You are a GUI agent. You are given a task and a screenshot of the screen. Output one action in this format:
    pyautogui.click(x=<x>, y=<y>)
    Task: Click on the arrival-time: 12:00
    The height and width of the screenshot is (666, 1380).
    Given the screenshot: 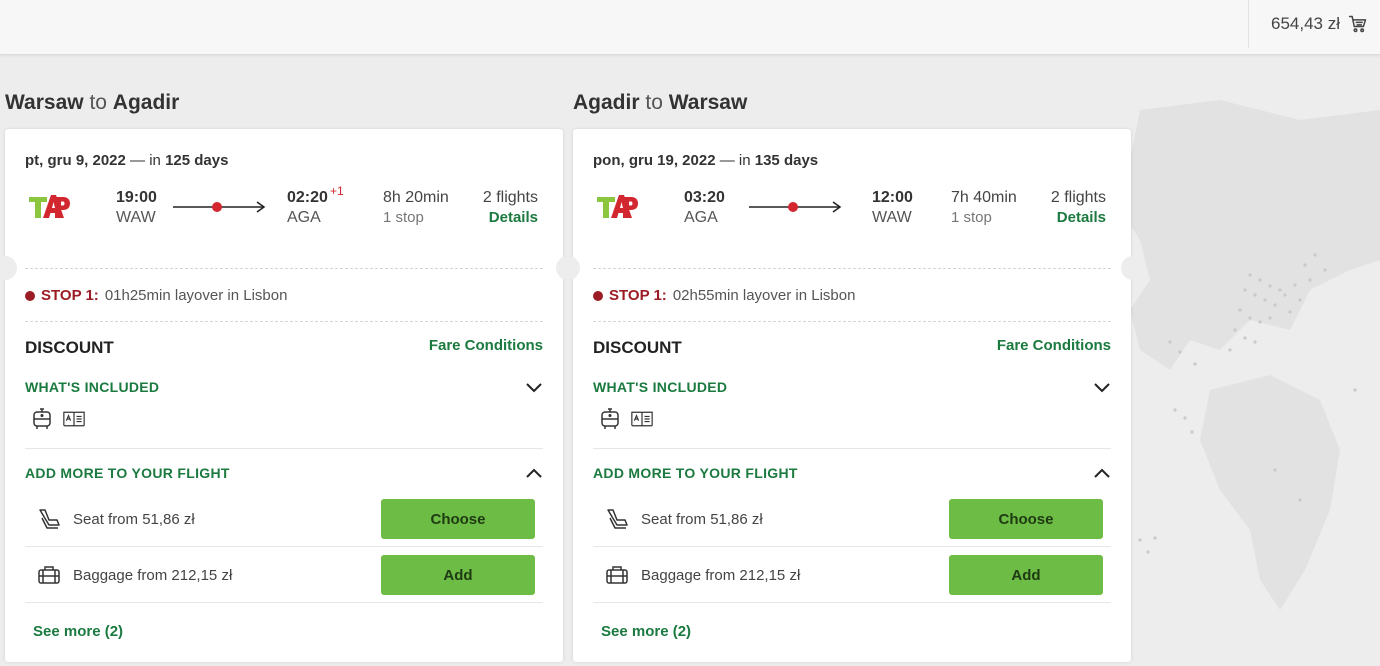 What is the action you would take?
    pyautogui.click(x=892, y=197)
    